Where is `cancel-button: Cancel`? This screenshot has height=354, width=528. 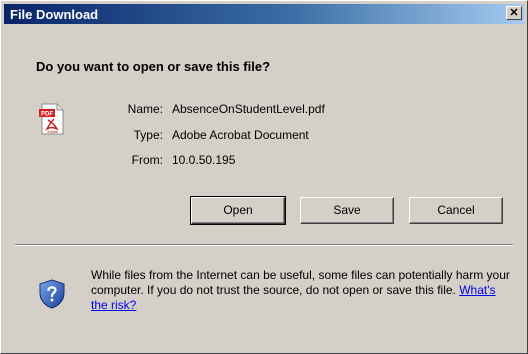 cancel-button: Cancel is located at coordinates (456, 210).